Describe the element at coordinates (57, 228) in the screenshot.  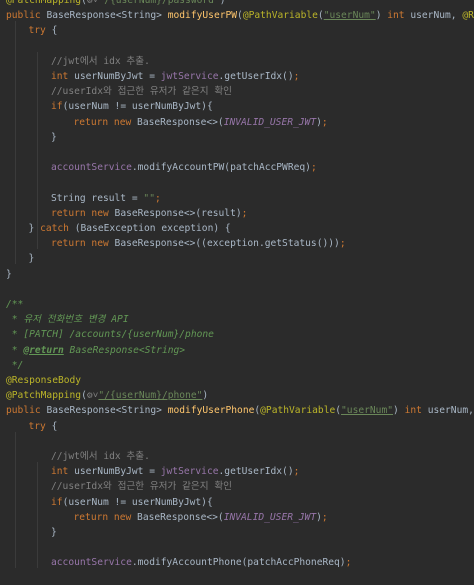
I see `code-token: catch` at that location.